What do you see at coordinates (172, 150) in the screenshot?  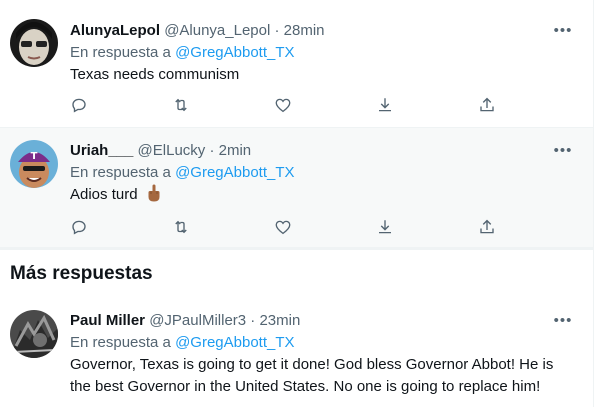 I see `user-handle: @ElLucky` at bounding box center [172, 150].